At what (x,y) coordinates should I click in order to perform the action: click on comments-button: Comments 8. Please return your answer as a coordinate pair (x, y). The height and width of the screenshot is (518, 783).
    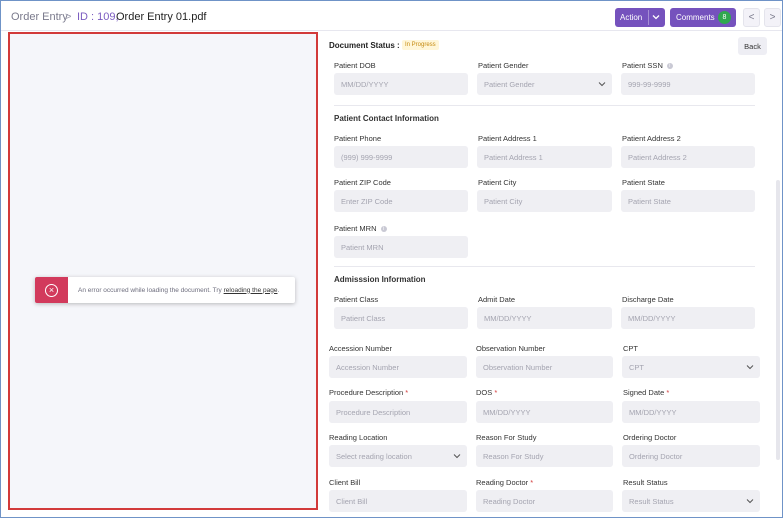
    Looking at the image, I should click on (703, 17).